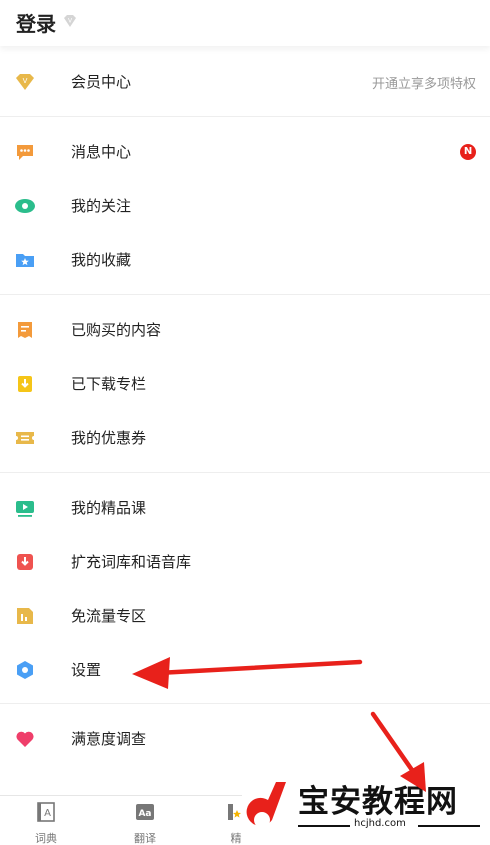  Describe the element at coordinates (423, 84) in the screenshot. I see `vip-promo-text: 开通立享多项特权` at that location.